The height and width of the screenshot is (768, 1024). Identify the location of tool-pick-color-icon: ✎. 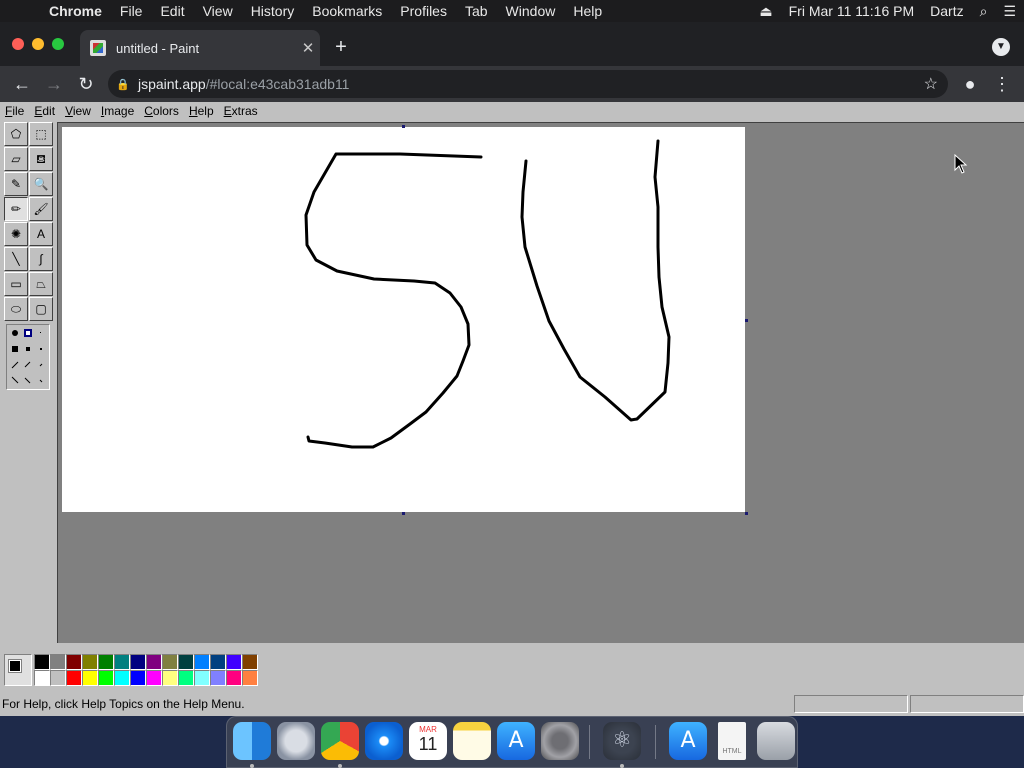
(16, 184).